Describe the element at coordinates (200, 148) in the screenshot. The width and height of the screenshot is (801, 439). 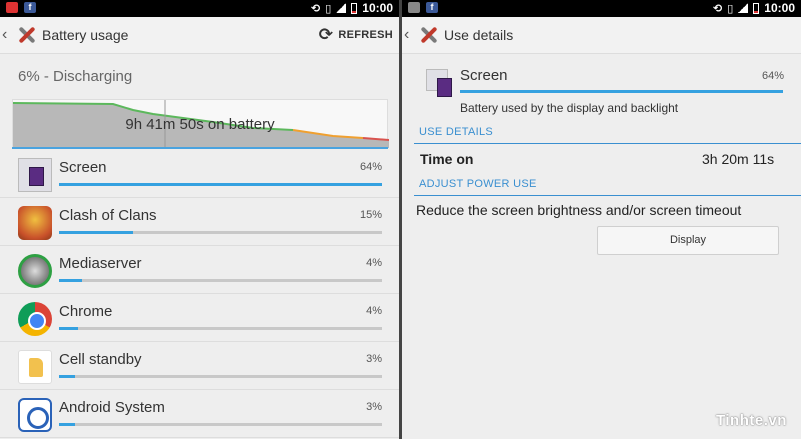
I see `graph-divider` at that location.